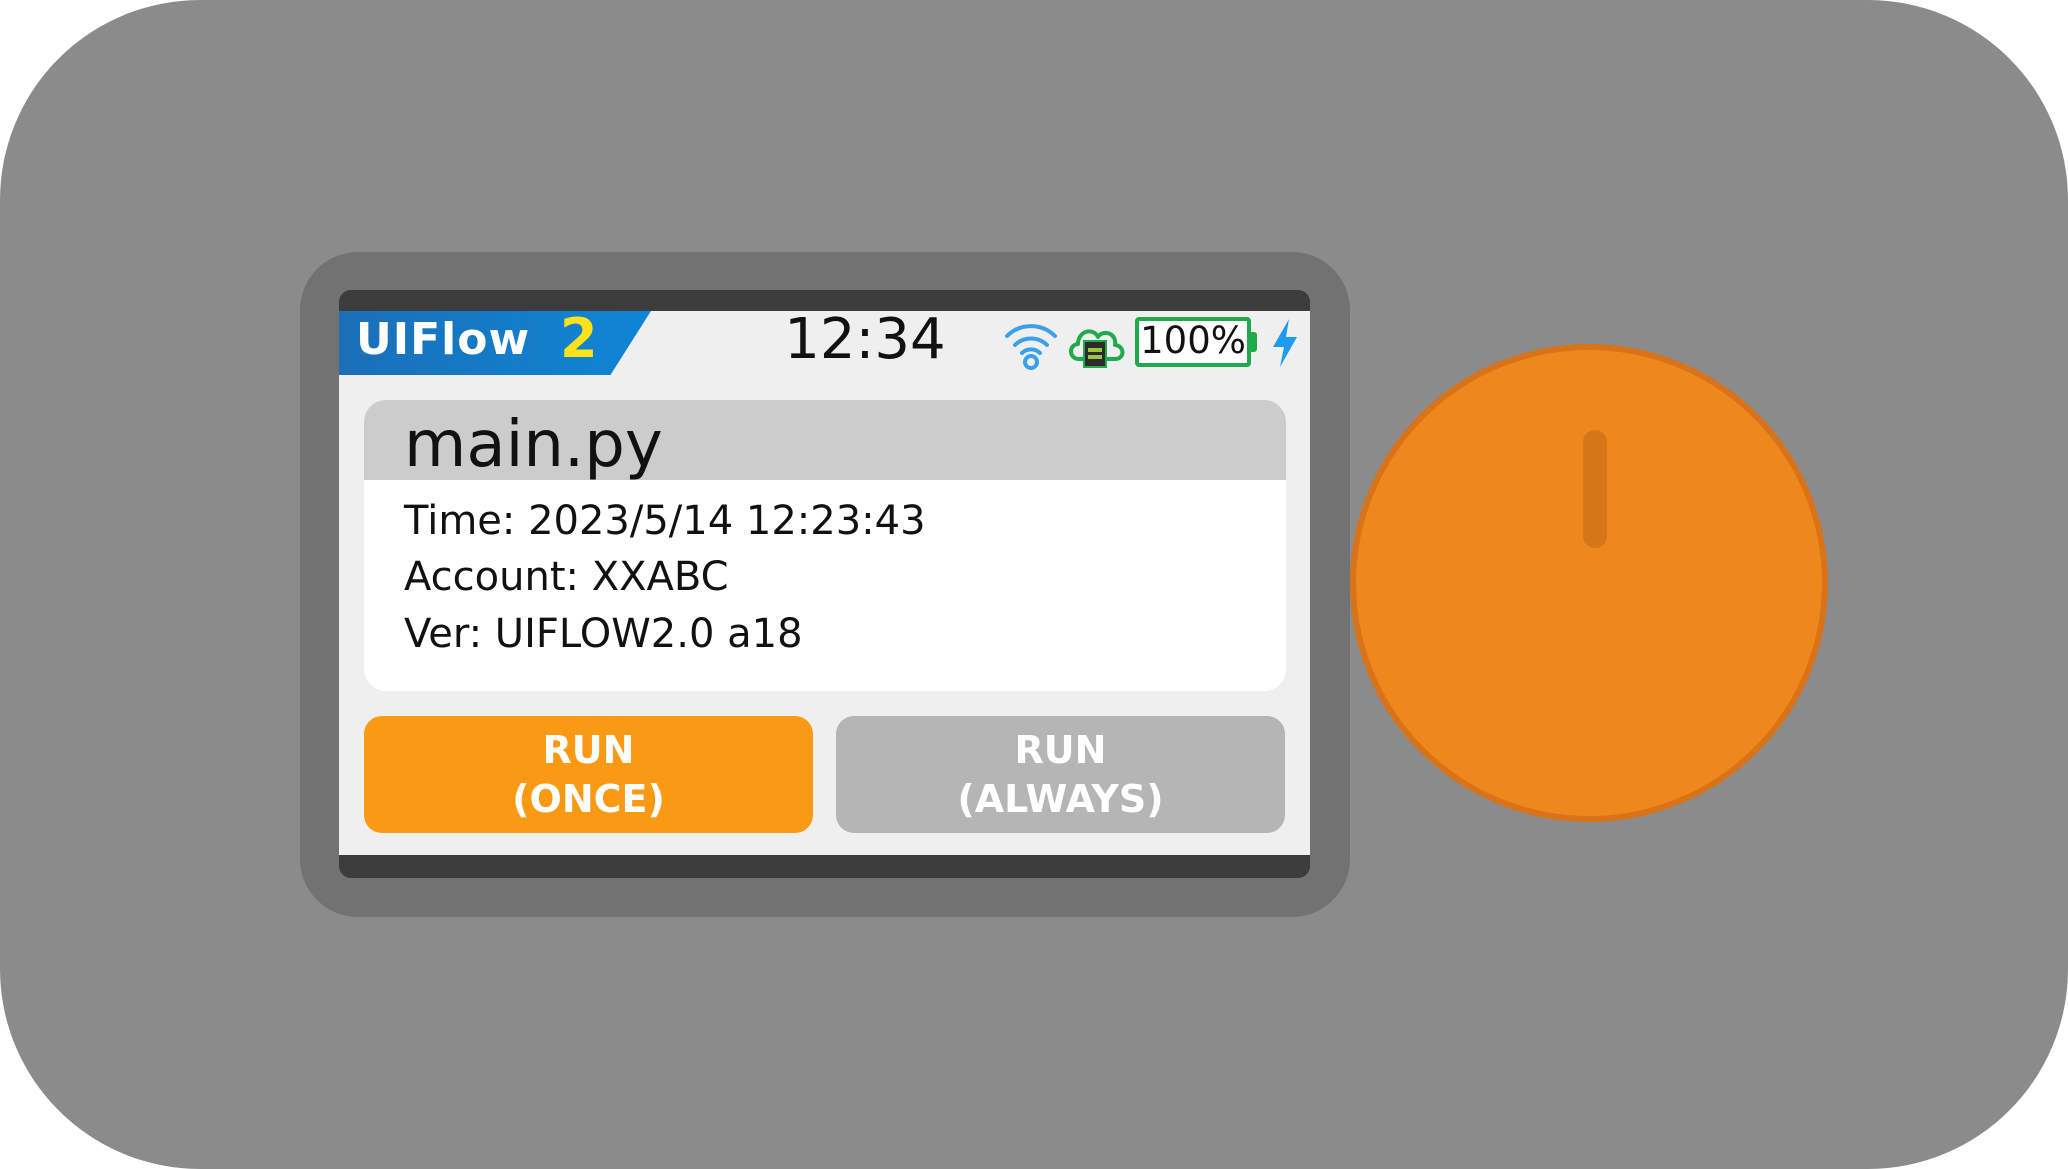 The image size is (2068, 1169). What do you see at coordinates (865, 341) in the screenshot?
I see `clock: 12:34` at bounding box center [865, 341].